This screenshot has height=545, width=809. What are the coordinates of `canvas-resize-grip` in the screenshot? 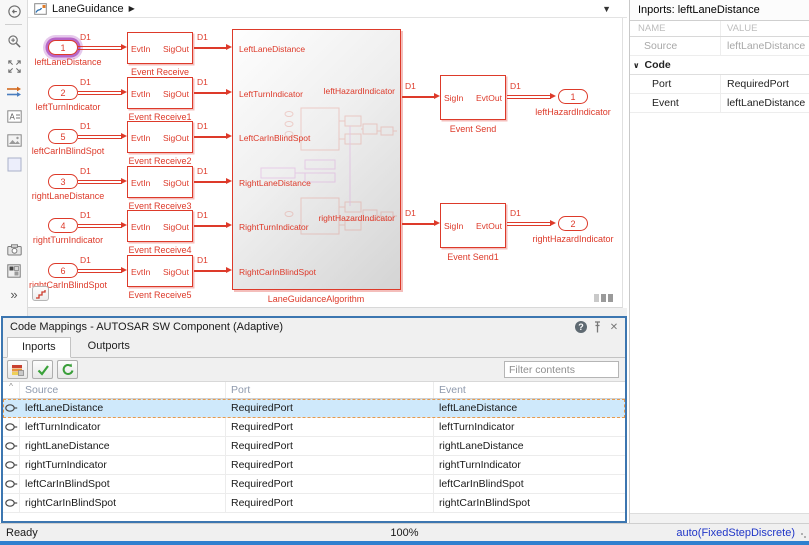 It's located at (603, 298).